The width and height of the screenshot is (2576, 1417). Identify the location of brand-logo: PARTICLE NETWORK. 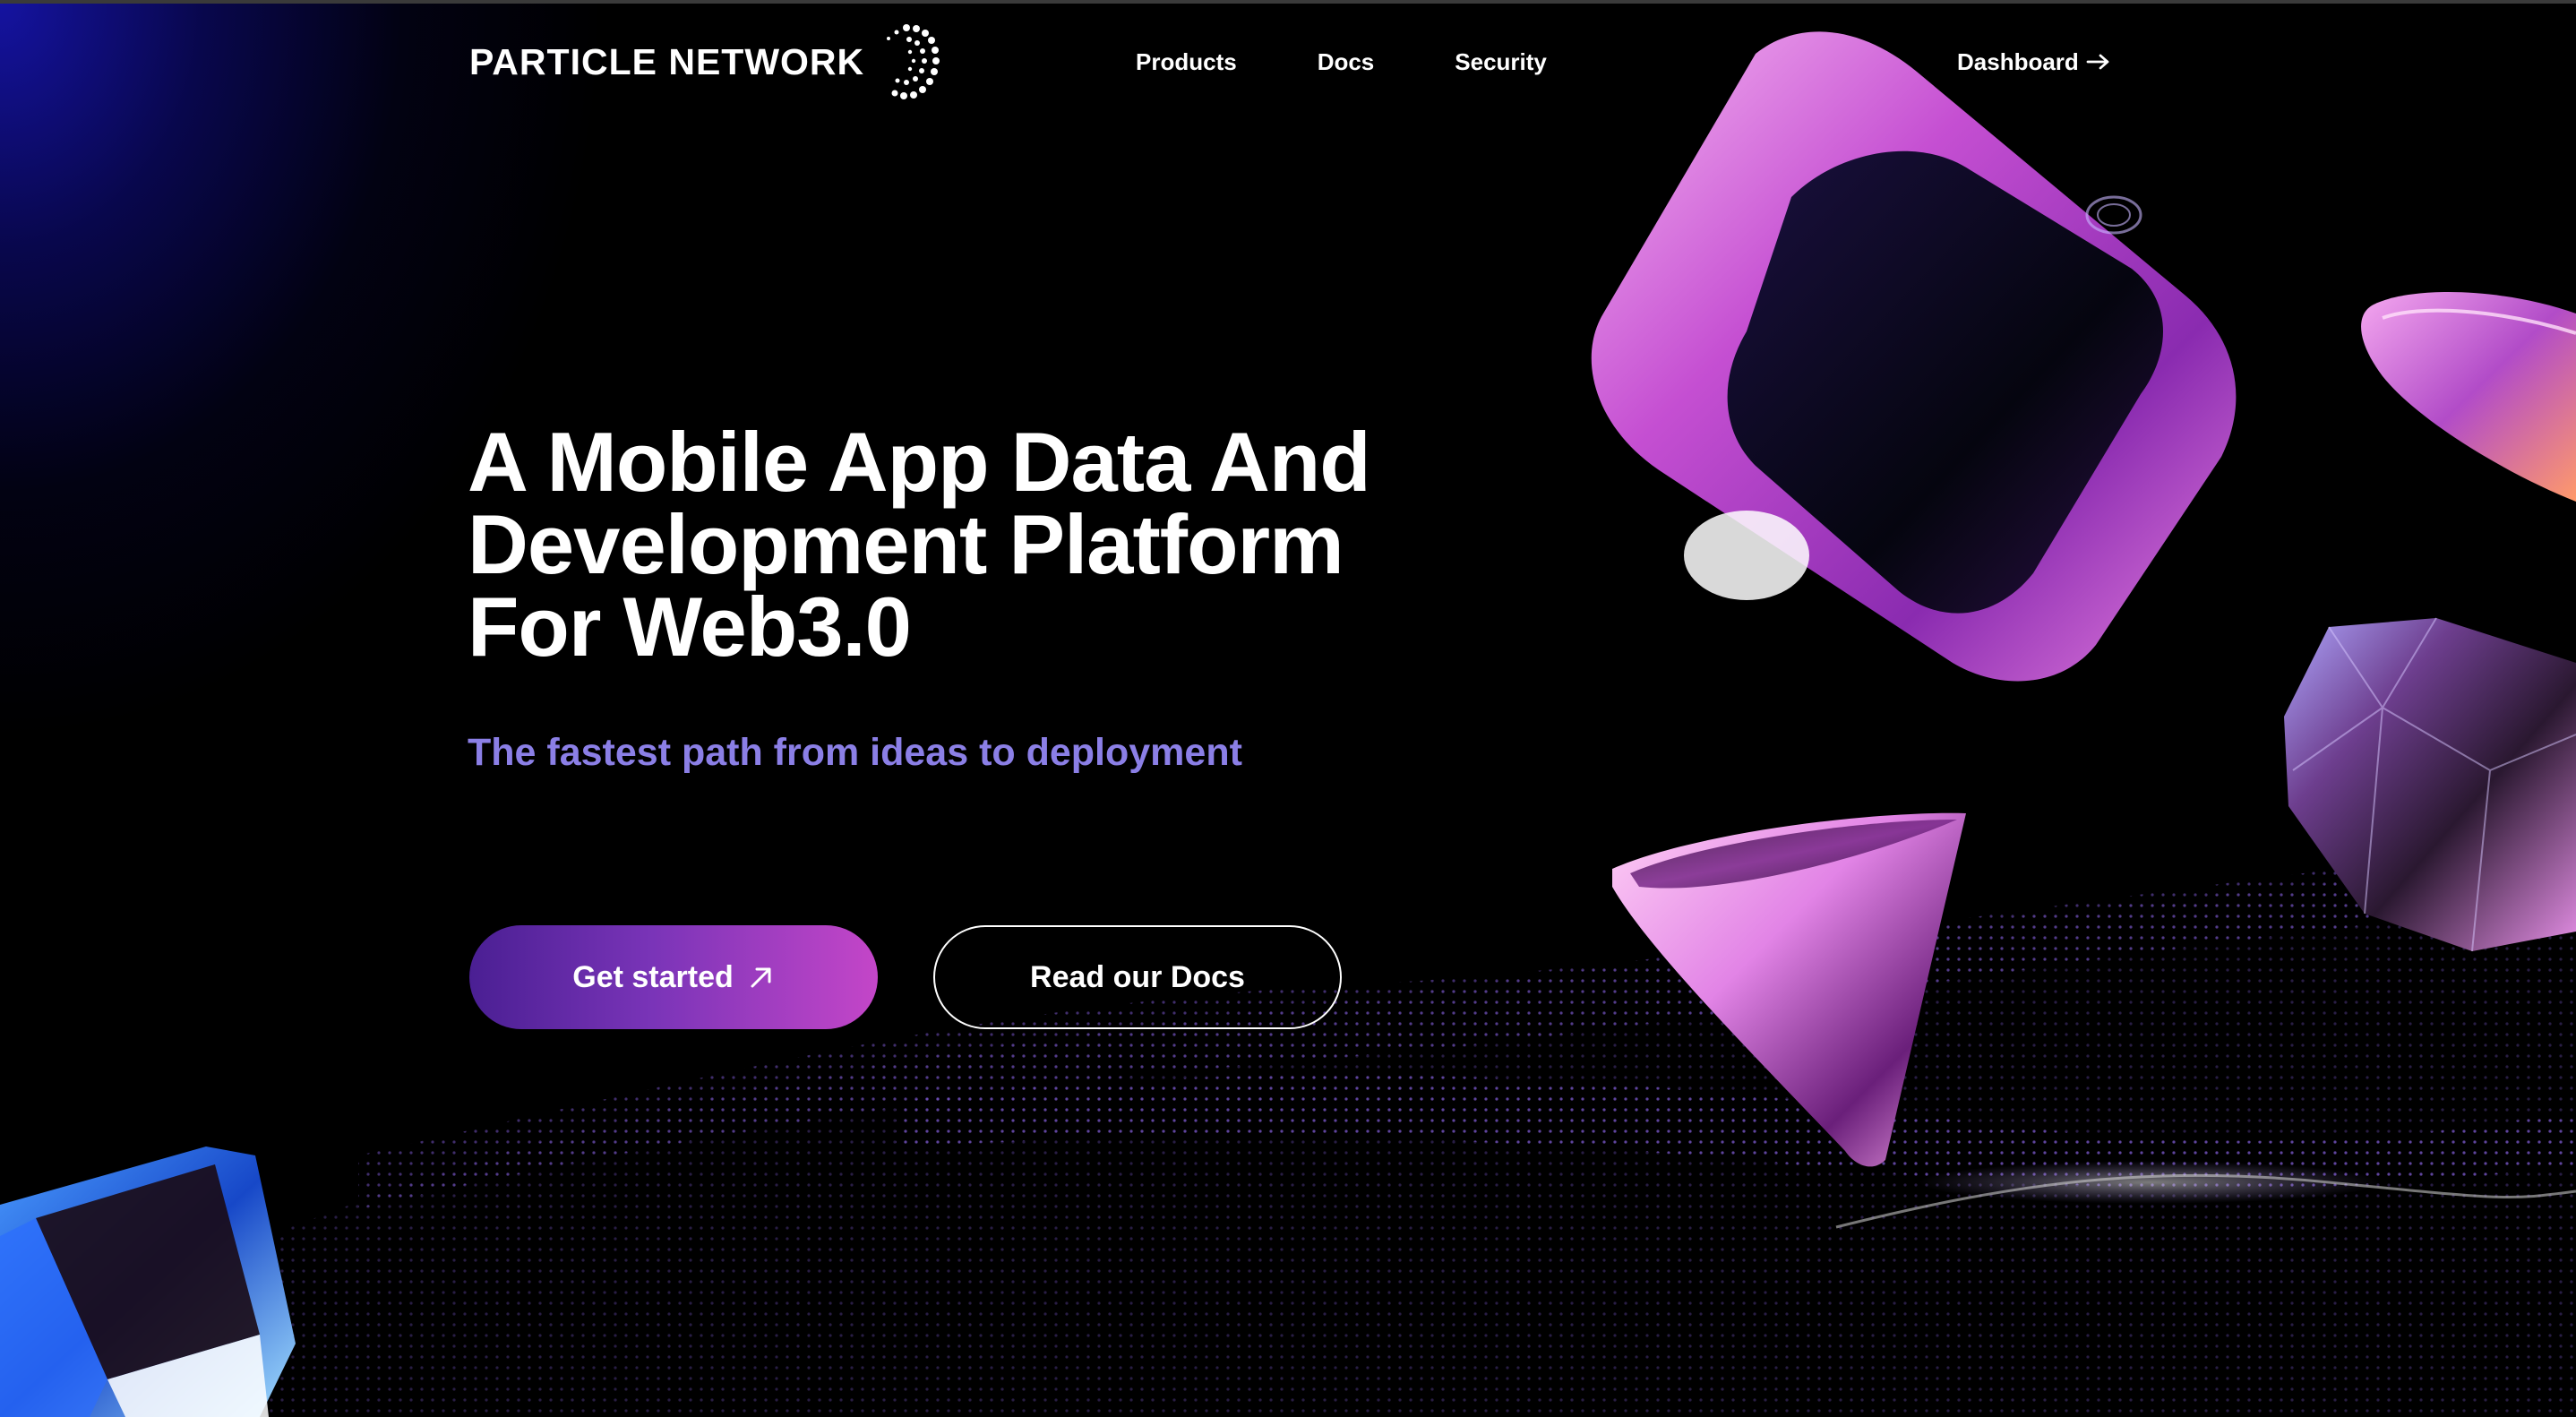
(704, 61).